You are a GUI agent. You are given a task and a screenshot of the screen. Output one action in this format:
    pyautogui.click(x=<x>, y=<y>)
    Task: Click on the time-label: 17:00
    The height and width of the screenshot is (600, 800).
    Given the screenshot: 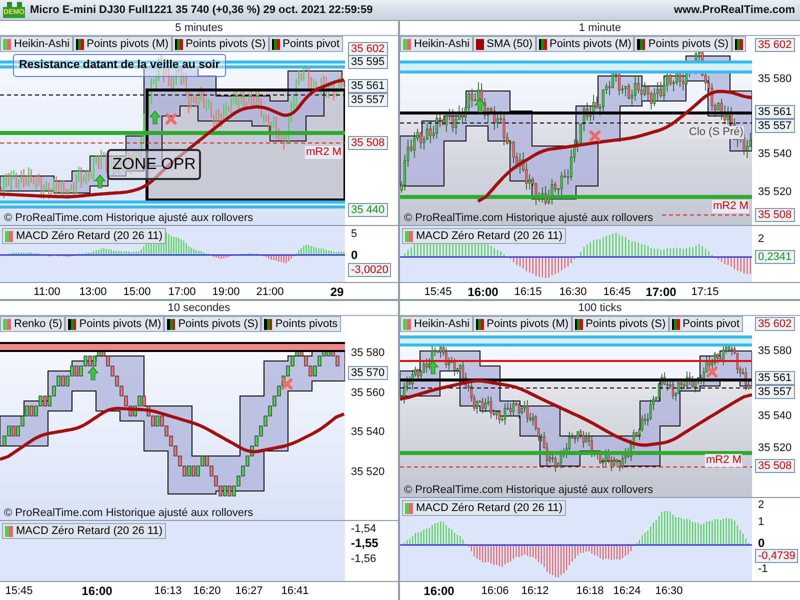 What is the action you would take?
    pyautogui.click(x=182, y=292)
    